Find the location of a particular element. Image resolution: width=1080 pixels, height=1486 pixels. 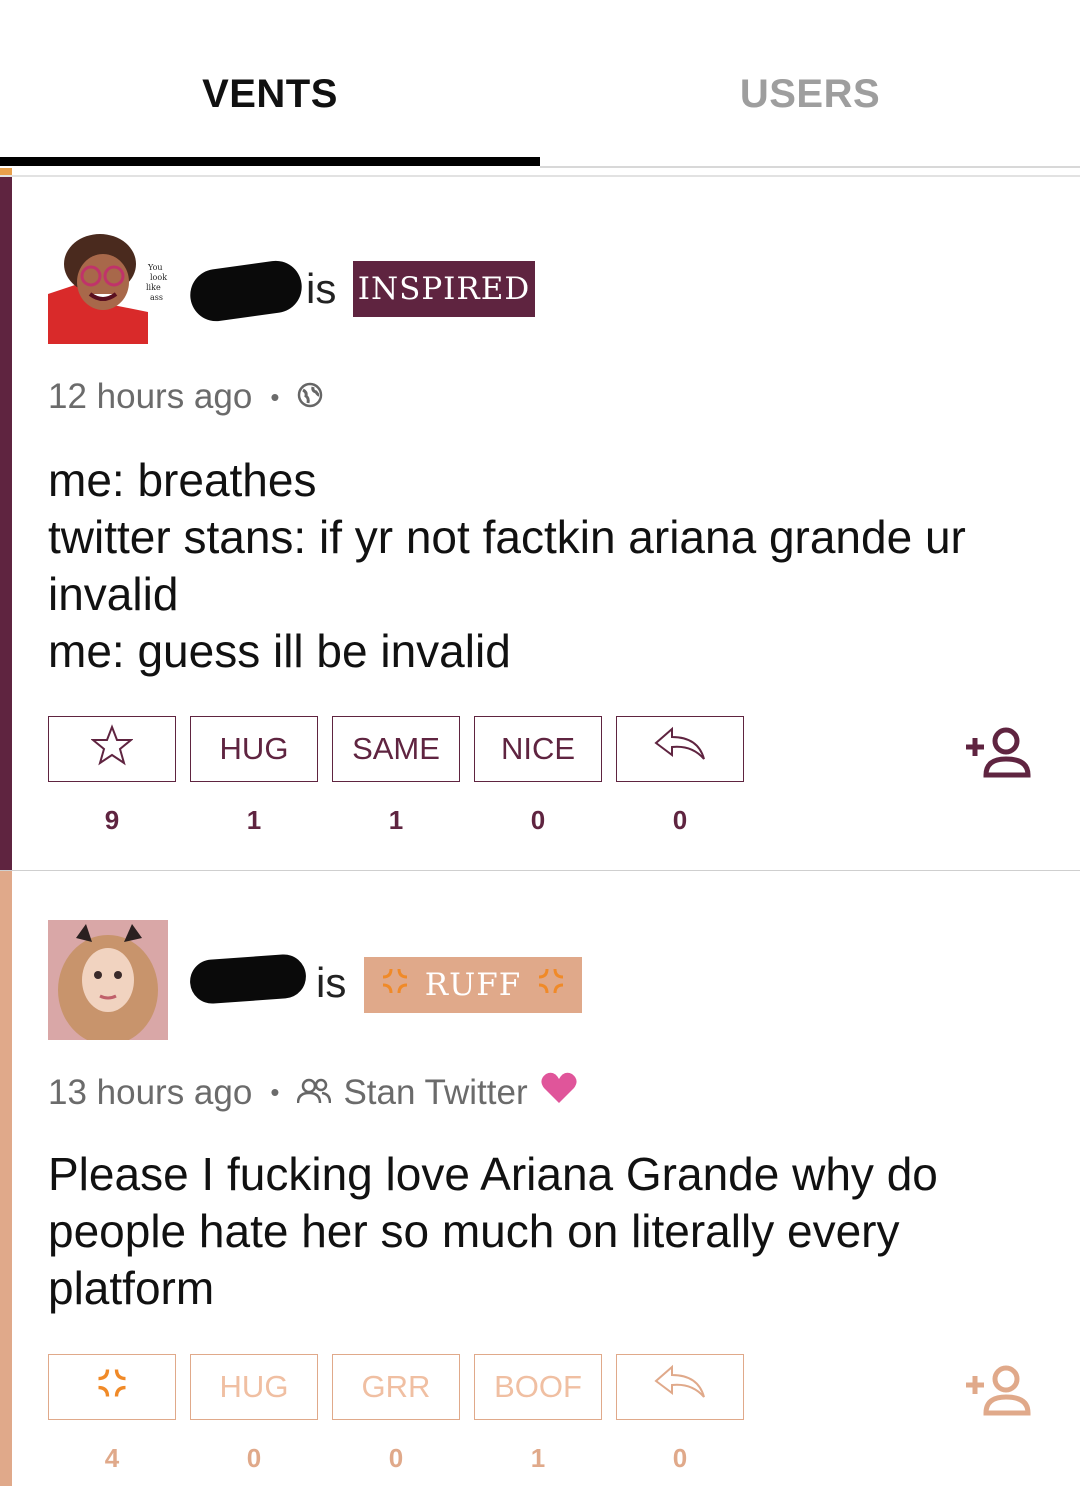

same-reaction-button: SAME is located at coordinates (396, 749).